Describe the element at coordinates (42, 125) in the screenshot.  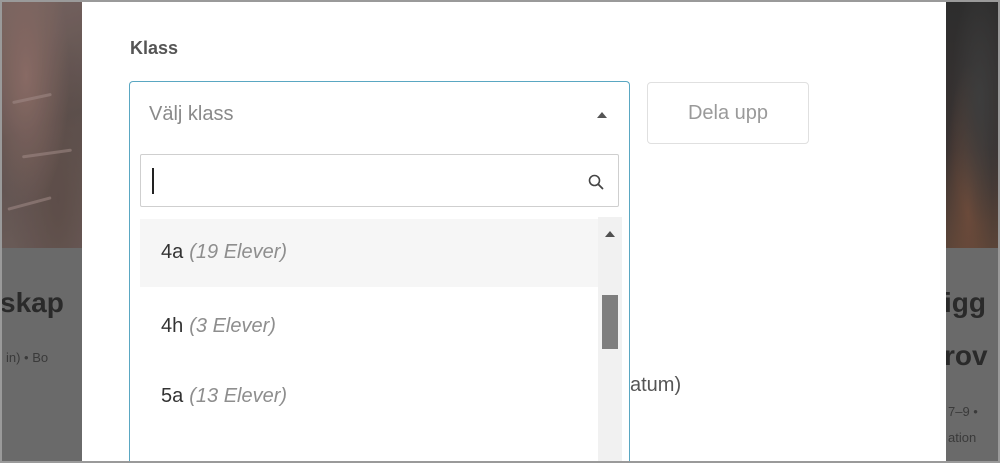
I see `background-photo-left` at that location.